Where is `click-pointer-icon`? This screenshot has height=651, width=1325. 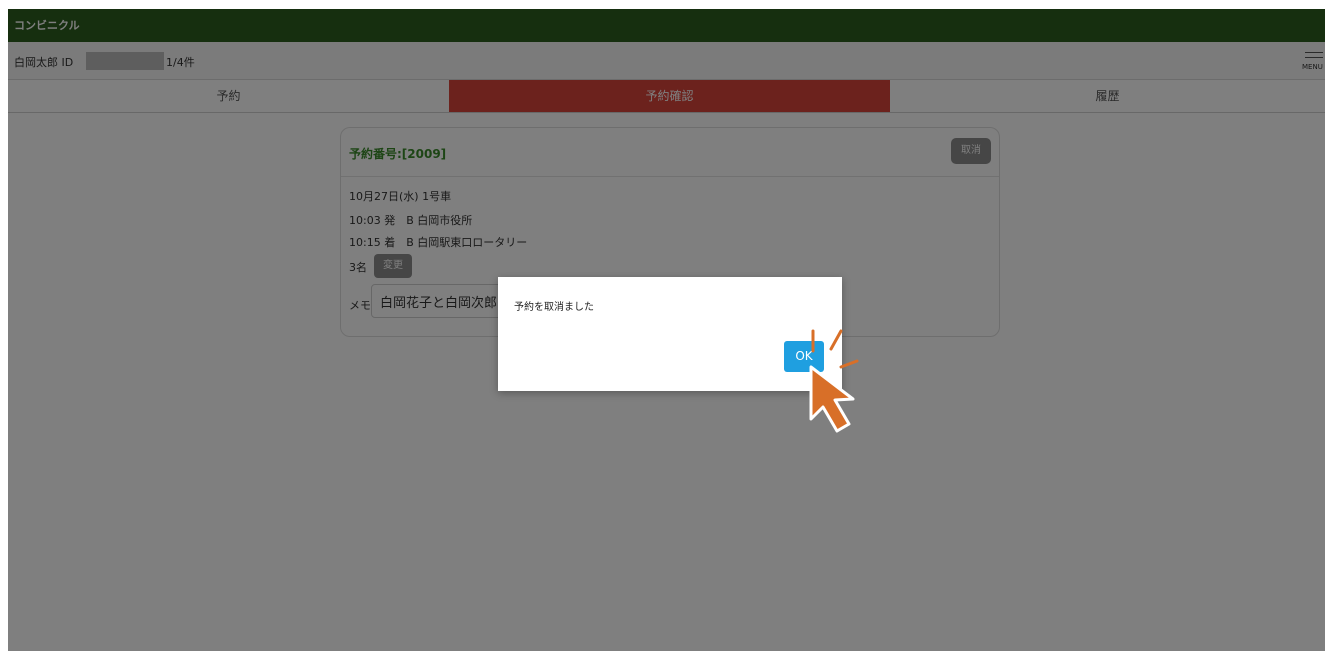 click-pointer-icon is located at coordinates (834, 381).